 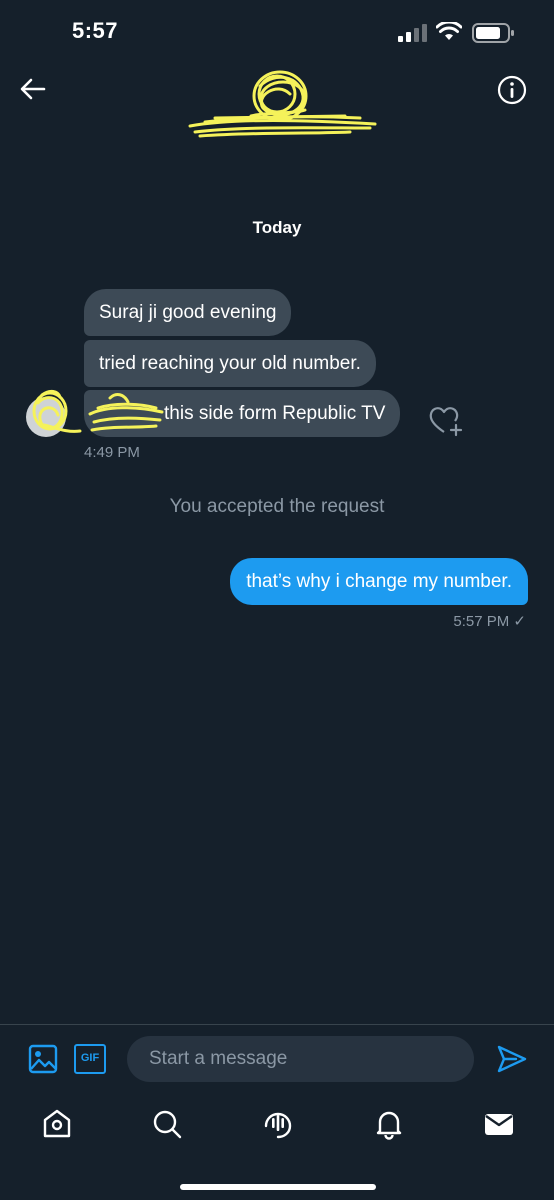 What do you see at coordinates (188, 312) in the screenshot?
I see `message-bubble-incoming: Suraj ji good evening` at bounding box center [188, 312].